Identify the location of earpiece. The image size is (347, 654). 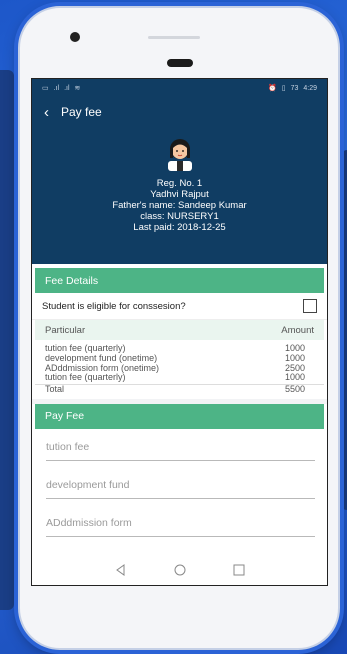
(180, 63).